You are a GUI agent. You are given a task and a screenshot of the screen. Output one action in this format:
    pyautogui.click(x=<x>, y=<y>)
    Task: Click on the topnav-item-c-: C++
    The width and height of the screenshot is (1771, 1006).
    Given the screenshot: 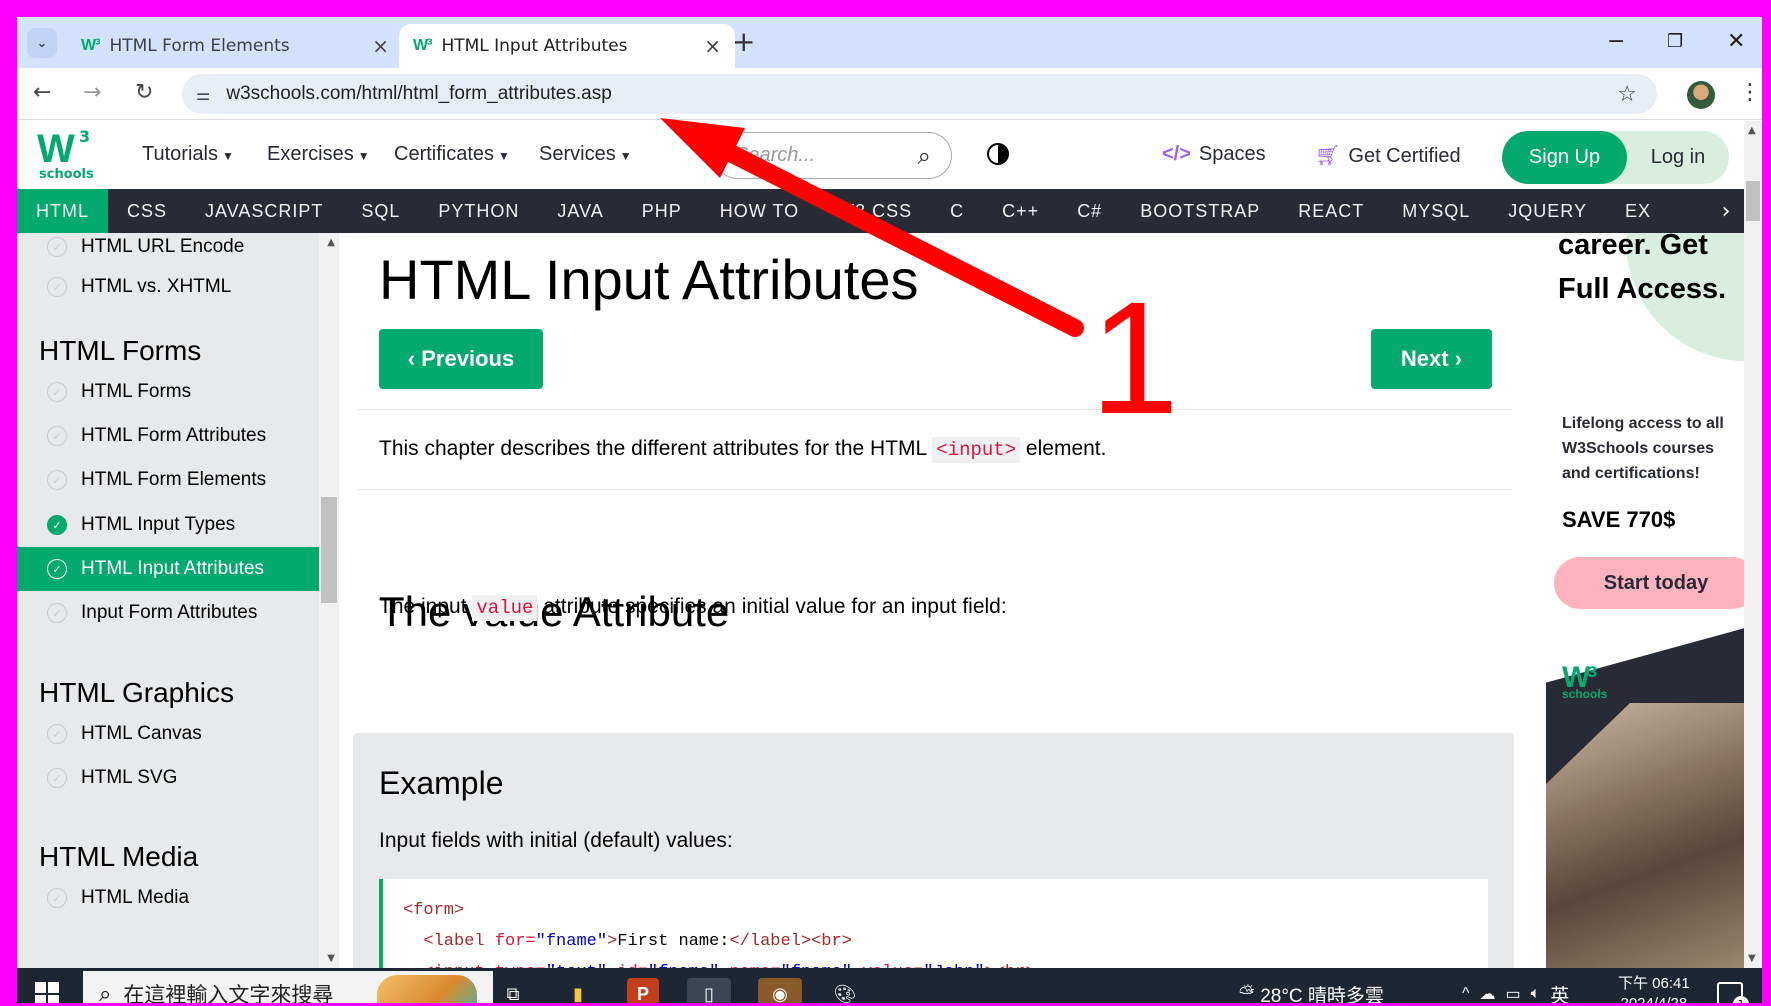 What is the action you would take?
    pyautogui.click(x=1020, y=211)
    